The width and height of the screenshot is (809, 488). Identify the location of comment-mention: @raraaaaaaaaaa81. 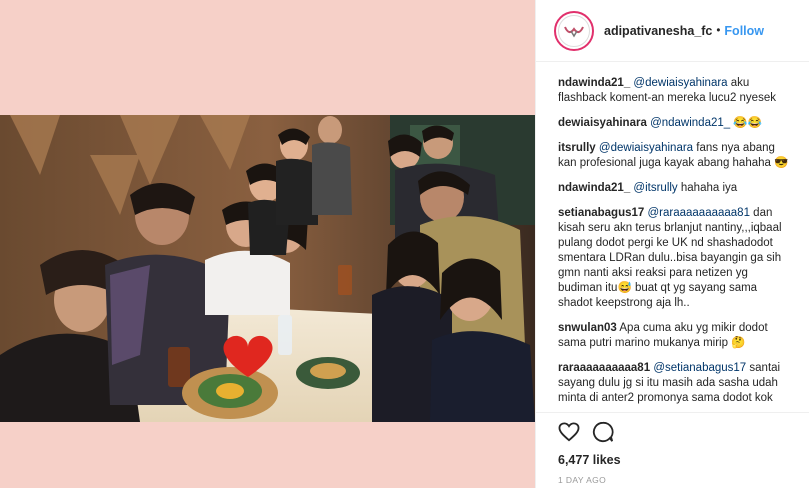
(699, 213).